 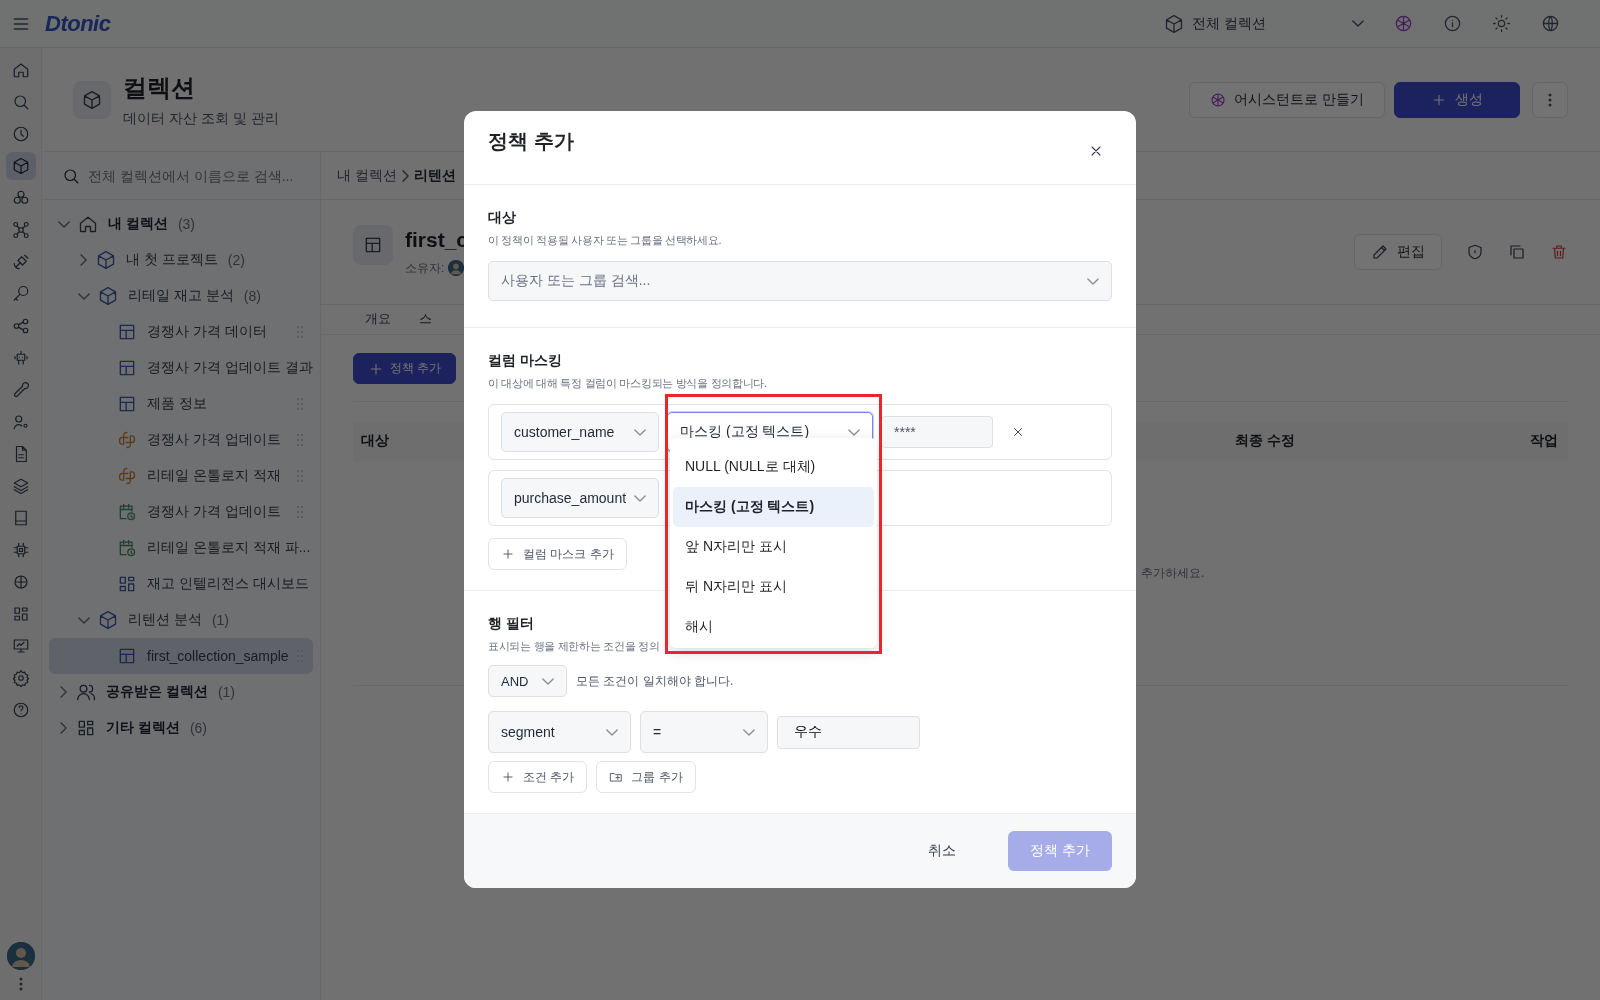 What do you see at coordinates (86, 728) in the screenshot?
I see `grid-icon` at bounding box center [86, 728].